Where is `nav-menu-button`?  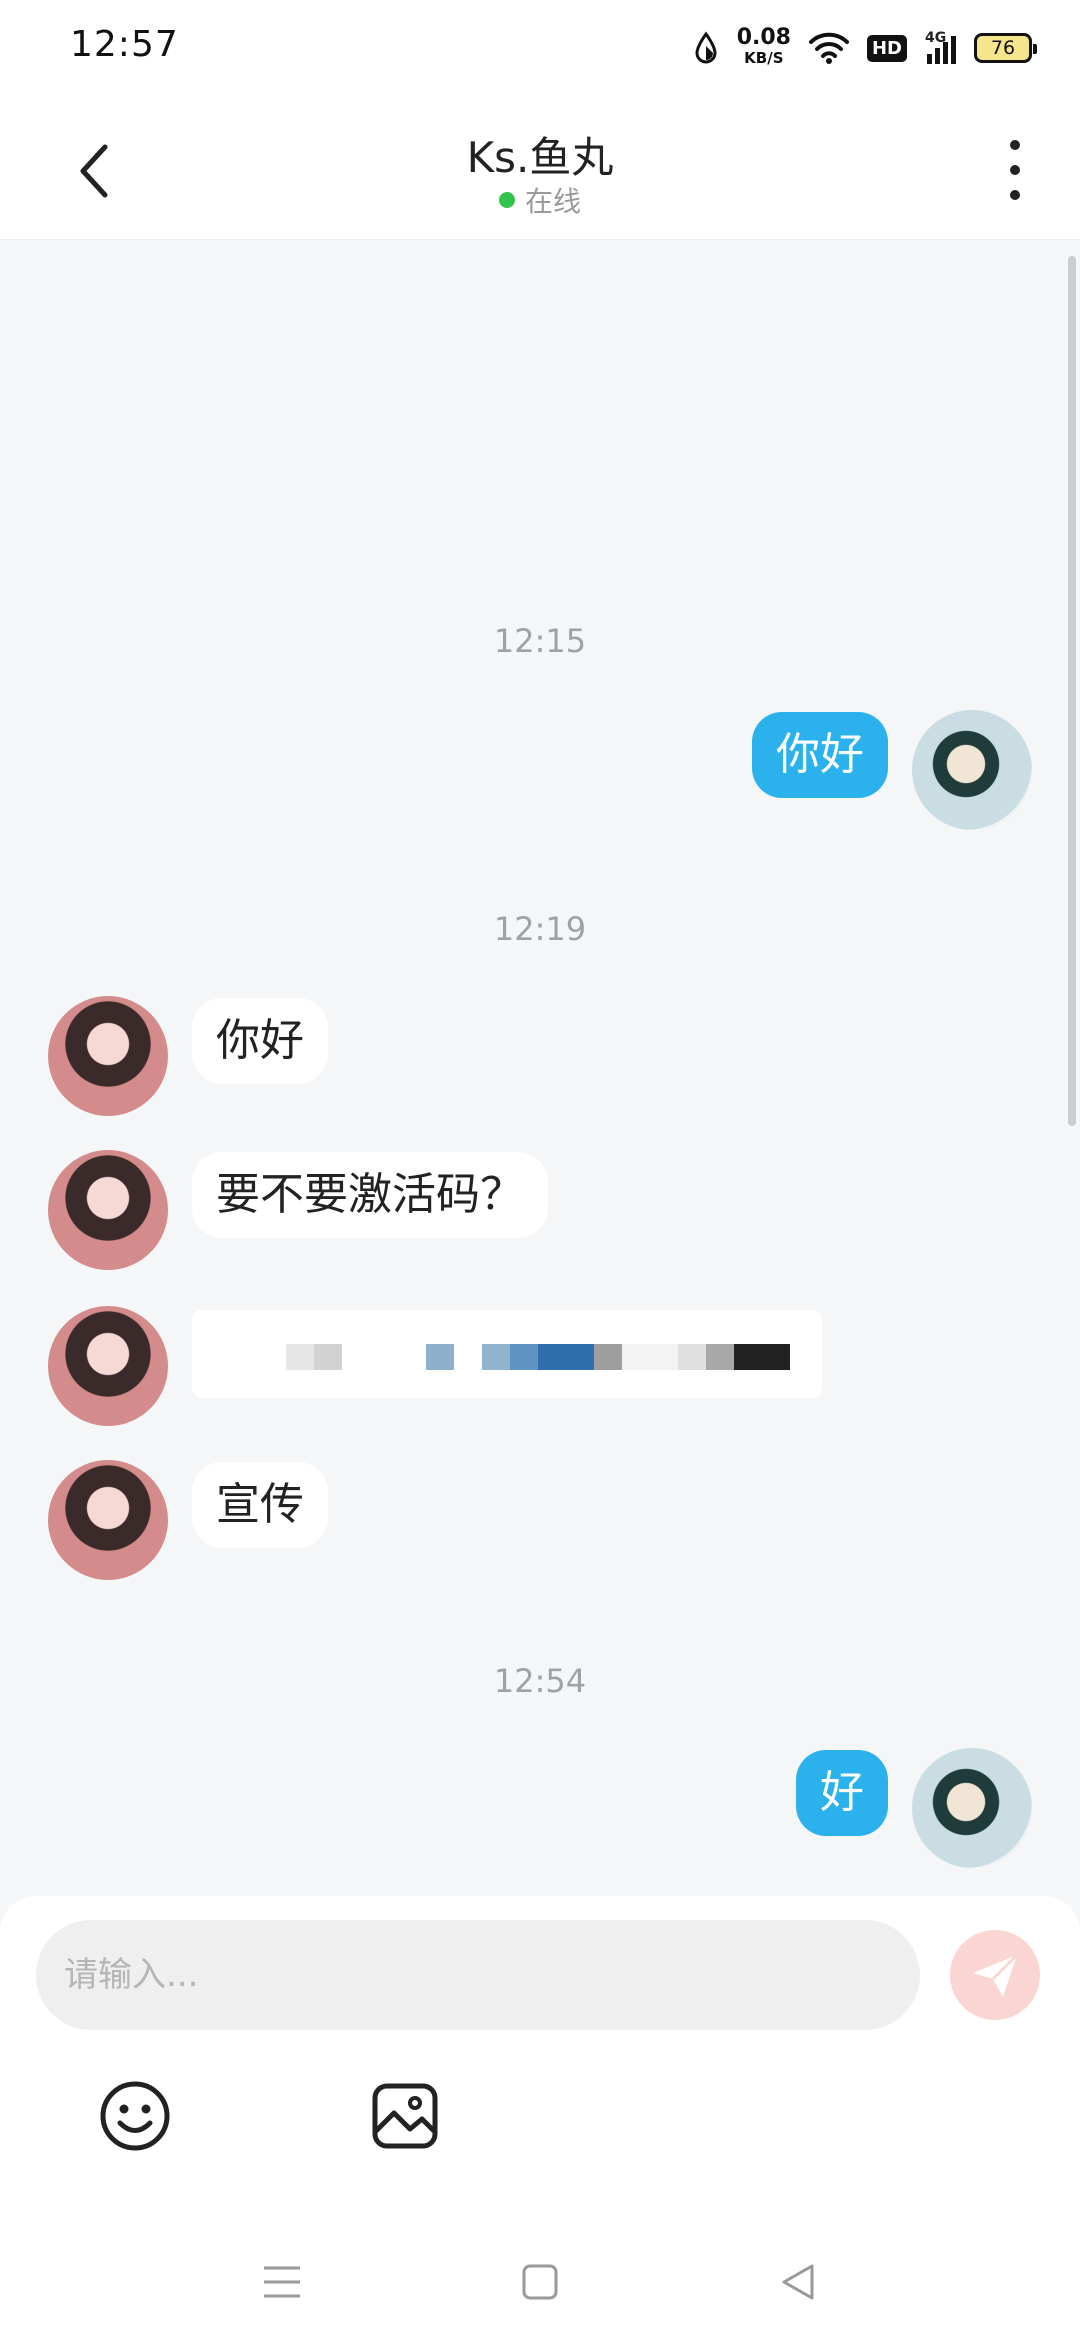 nav-menu-button is located at coordinates (282, 2282).